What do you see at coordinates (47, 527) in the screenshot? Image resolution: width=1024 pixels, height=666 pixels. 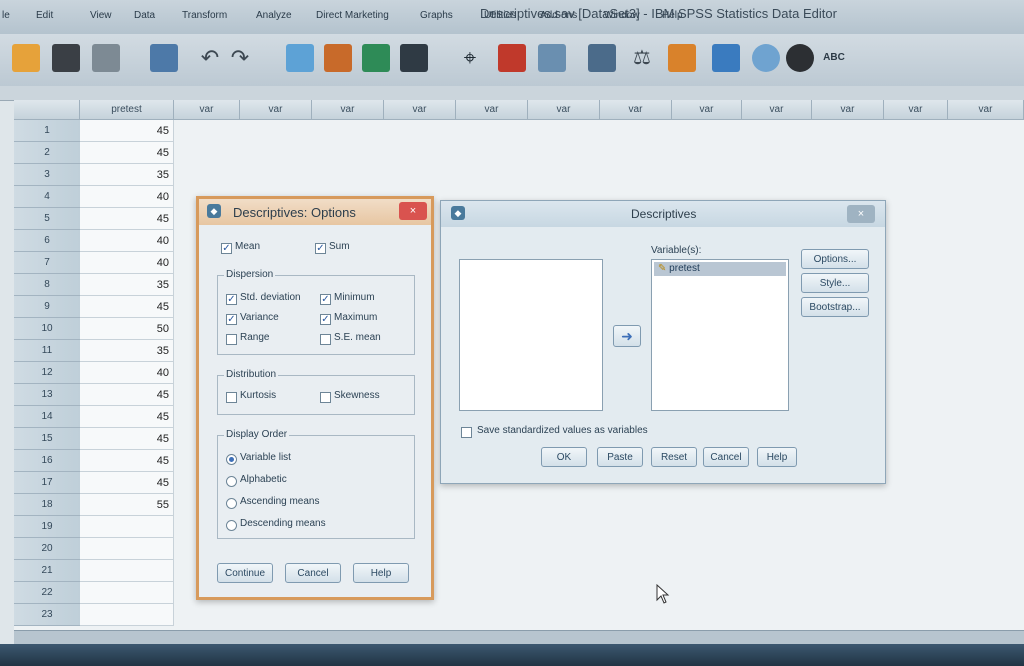 I see `row-number: 19` at bounding box center [47, 527].